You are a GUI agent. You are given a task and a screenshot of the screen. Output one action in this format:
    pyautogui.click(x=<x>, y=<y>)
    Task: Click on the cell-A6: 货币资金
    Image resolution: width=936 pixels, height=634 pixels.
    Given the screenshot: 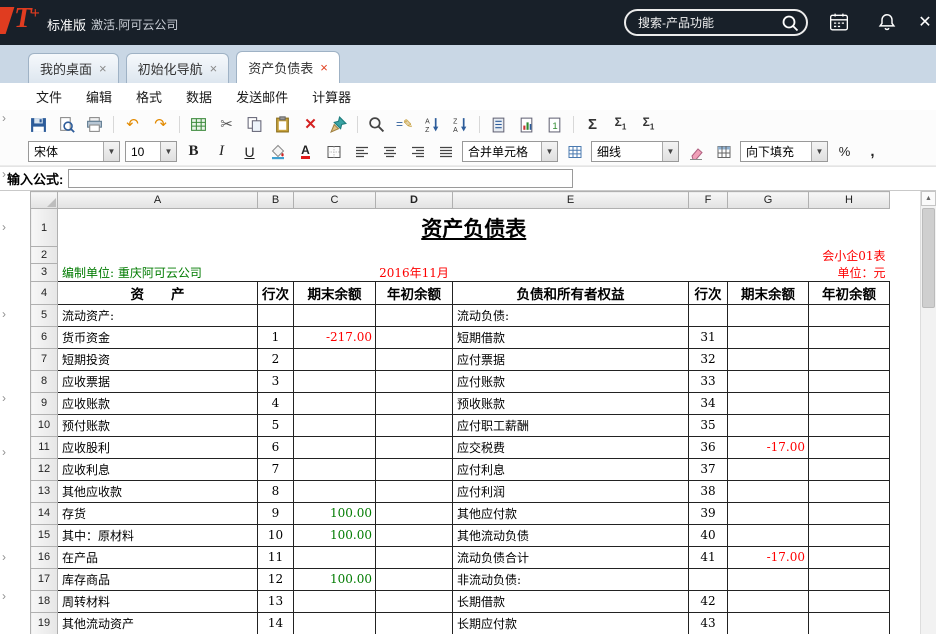 What is the action you would take?
    pyautogui.click(x=157, y=337)
    